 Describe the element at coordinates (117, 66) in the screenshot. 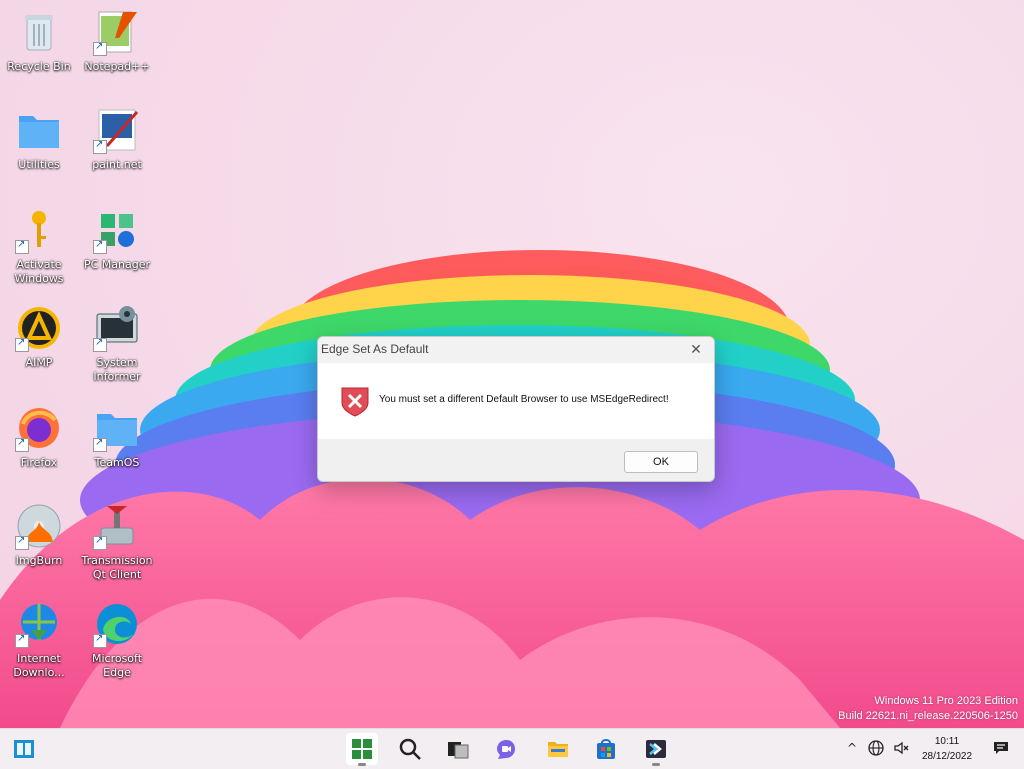

I see `desktop-icon-label: Notepad++` at that location.